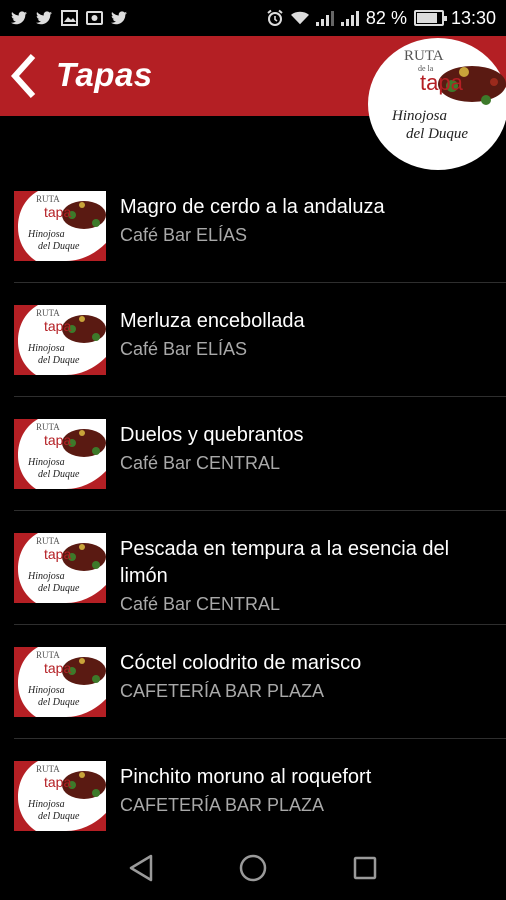  Describe the element at coordinates (241, 663) in the screenshot. I see `item-title: Cóctel colodrito de marisco` at that location.